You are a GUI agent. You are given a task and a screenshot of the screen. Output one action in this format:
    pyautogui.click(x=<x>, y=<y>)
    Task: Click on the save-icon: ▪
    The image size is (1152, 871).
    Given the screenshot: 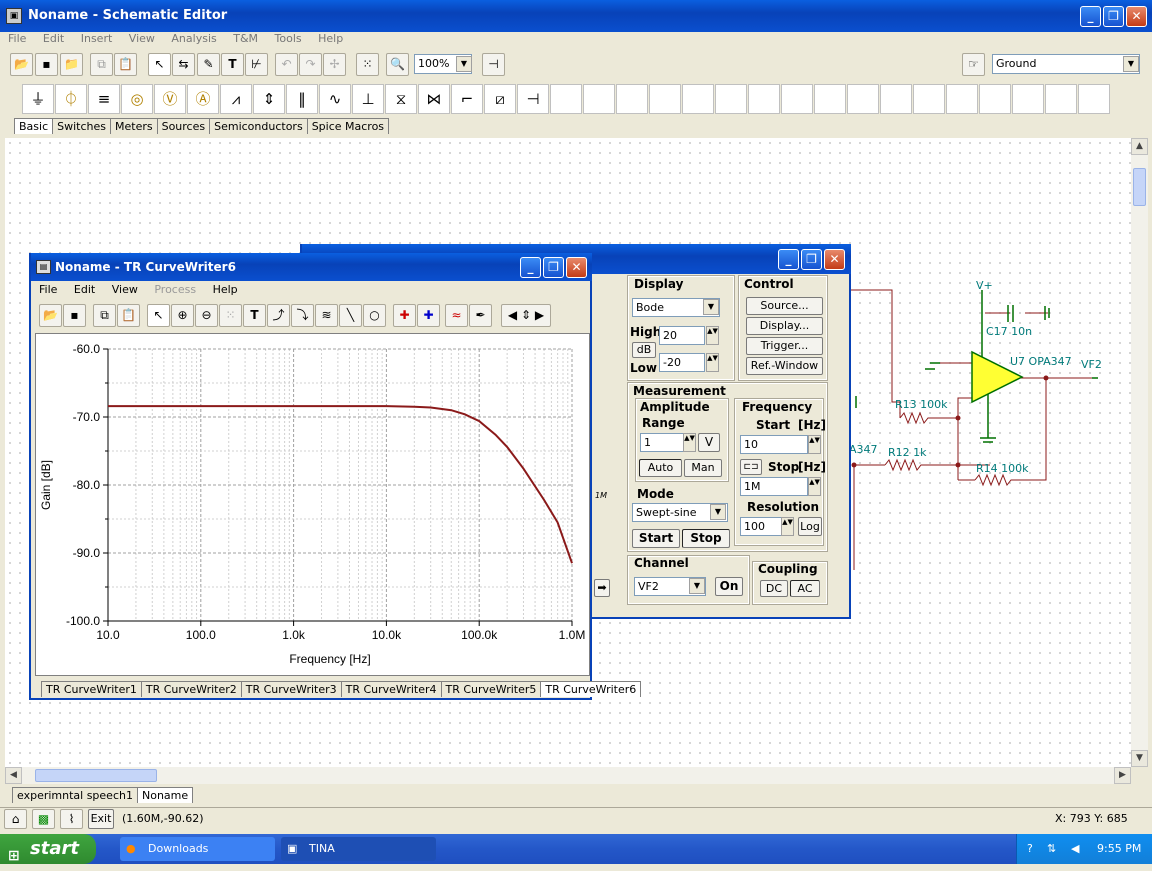 What is the action you would take?
    pyautogui.click(x=46, y=64)
    